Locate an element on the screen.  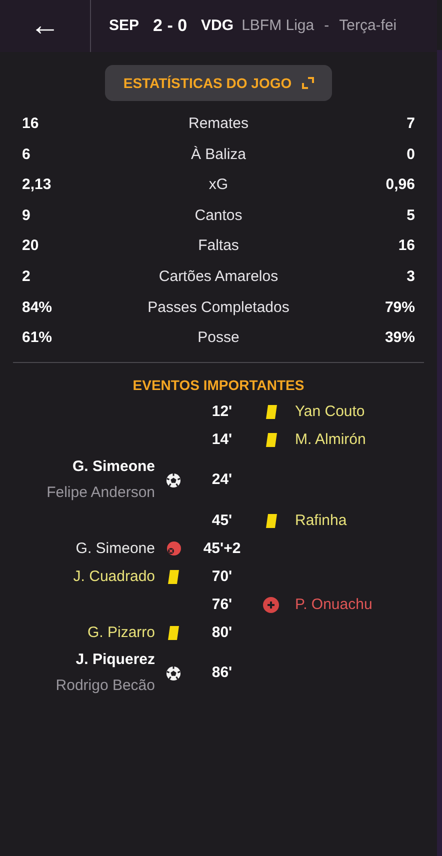
home-stat: 2,13 is located at coordinates (37, 185).